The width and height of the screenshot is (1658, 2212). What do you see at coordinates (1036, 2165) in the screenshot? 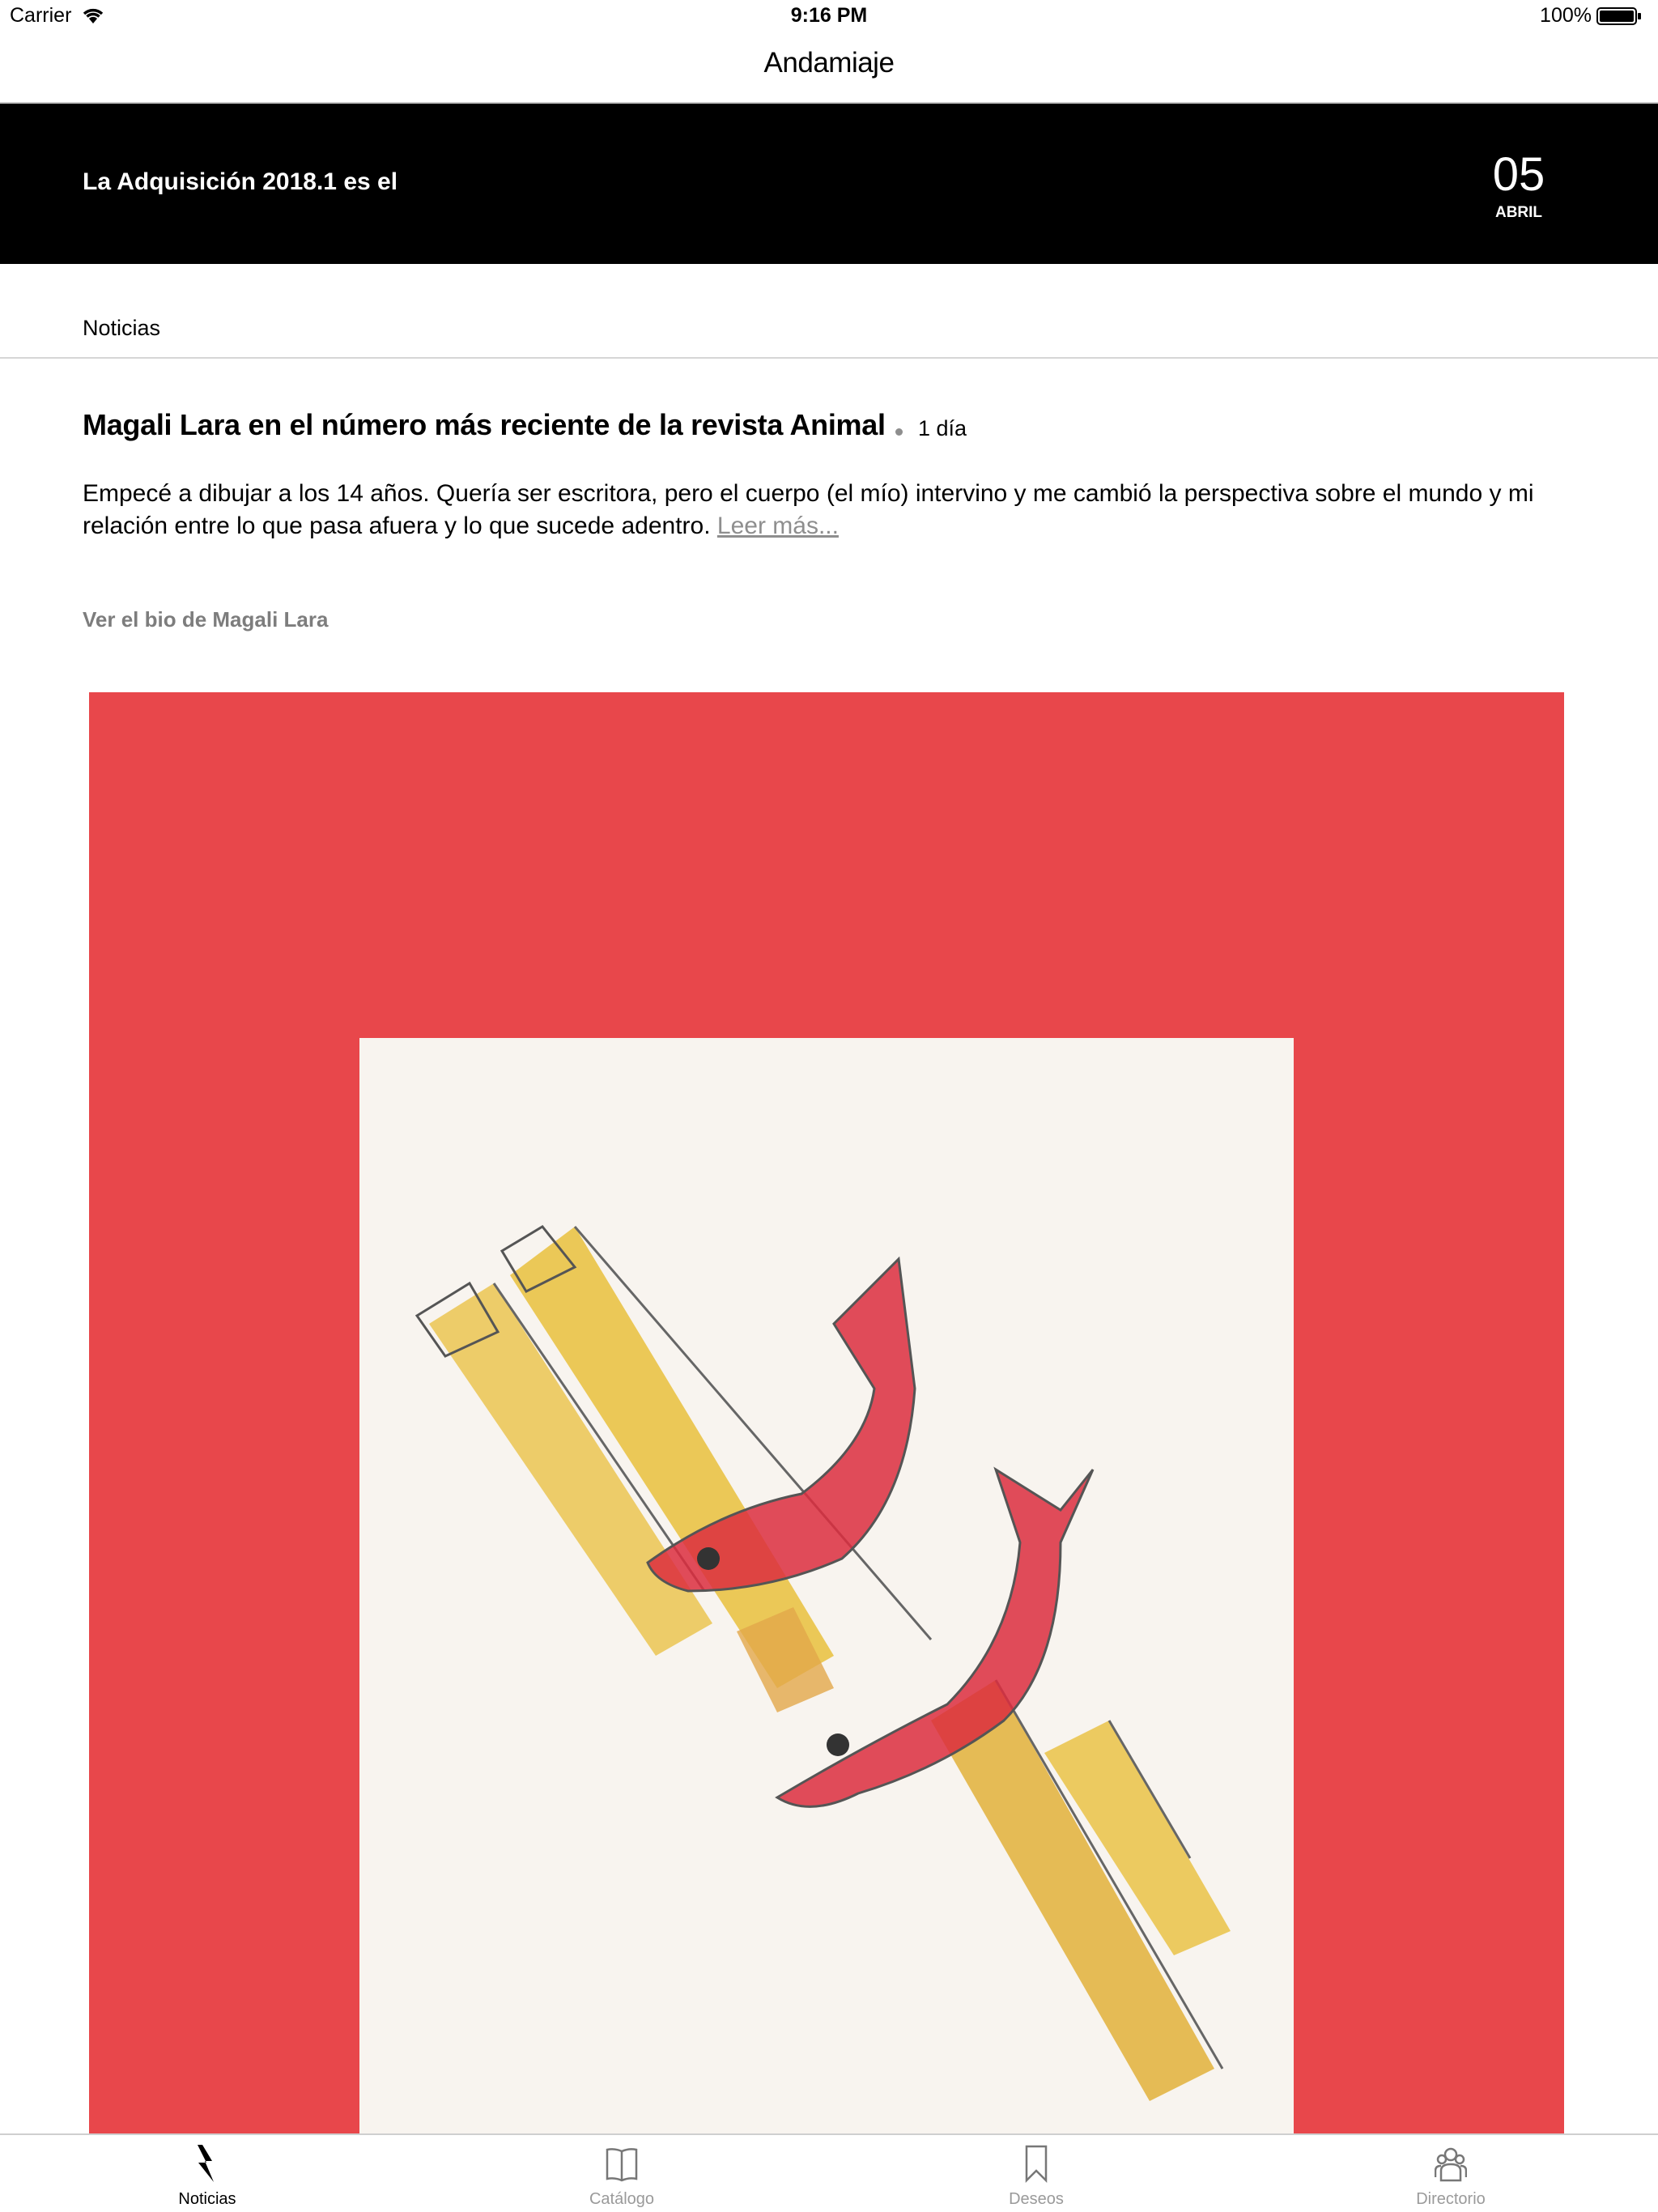
I see `bookmark-icon` at bounding box center [1036, 2165].